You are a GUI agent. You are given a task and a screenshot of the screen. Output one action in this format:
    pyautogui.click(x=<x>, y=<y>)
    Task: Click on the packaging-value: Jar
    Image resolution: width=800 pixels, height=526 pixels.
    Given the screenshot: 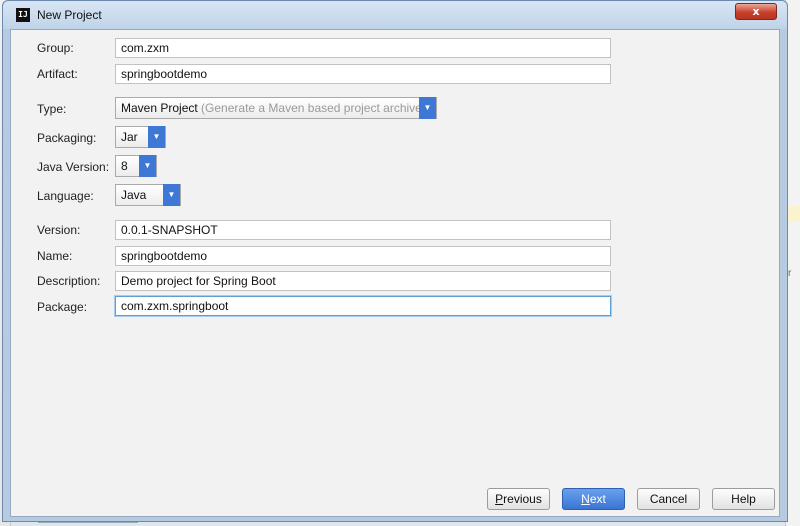 What is the action you would take?
    pyautogui.click(x=129, y=137)
    